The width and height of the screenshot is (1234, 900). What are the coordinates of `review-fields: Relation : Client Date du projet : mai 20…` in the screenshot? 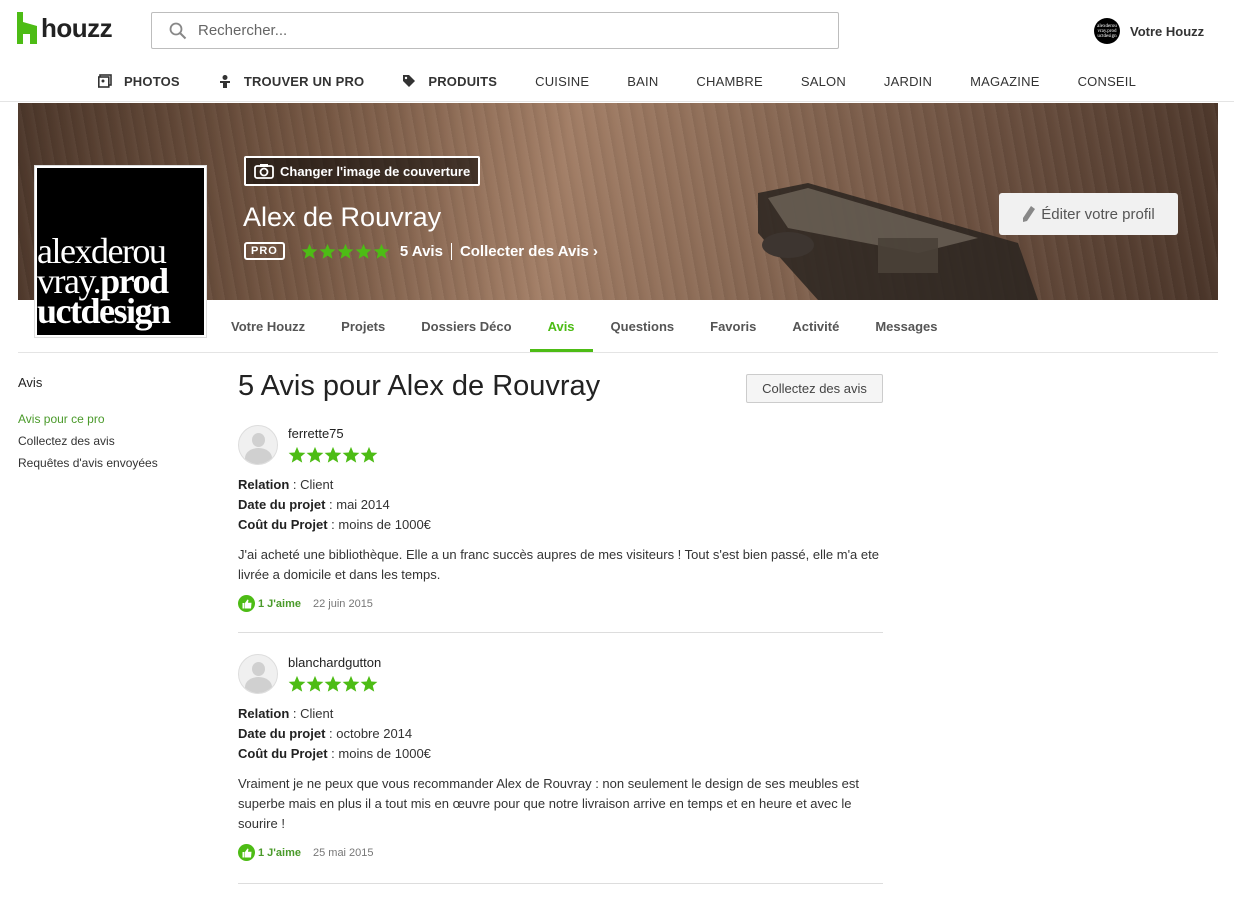 It's located at (334, 504).